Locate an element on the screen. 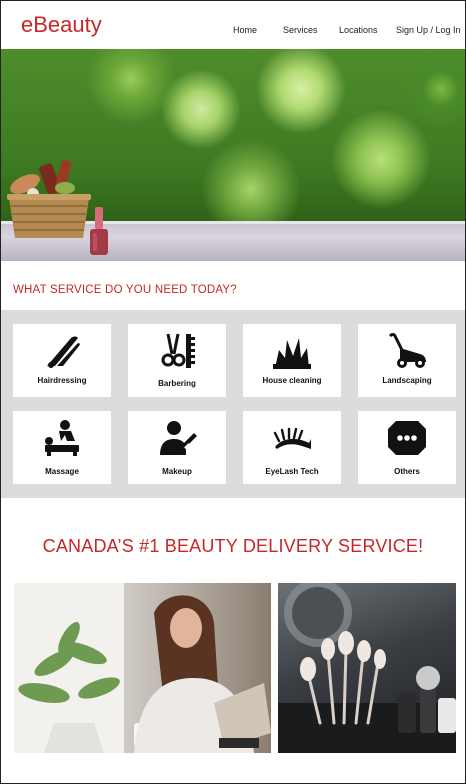 This screenshot has height=784, width=466. service-card-others: Others is located at coordinates (407, 447).